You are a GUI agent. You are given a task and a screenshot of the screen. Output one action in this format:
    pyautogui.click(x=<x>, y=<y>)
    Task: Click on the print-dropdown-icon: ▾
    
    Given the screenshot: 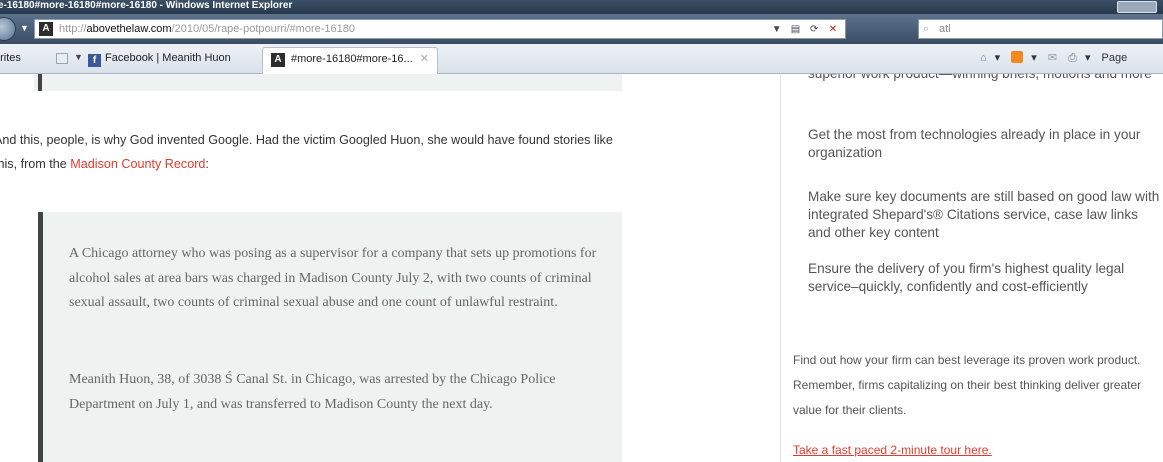 What is the action you would take?
    pyautogui.click(x=1088, y=58)
    